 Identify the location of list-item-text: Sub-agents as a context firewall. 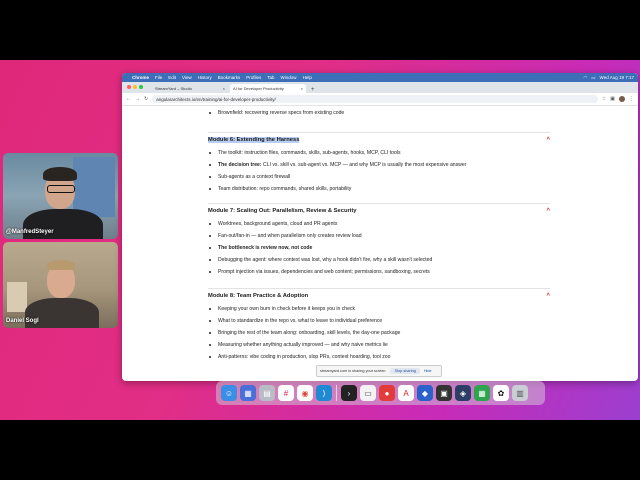
(254, 177).